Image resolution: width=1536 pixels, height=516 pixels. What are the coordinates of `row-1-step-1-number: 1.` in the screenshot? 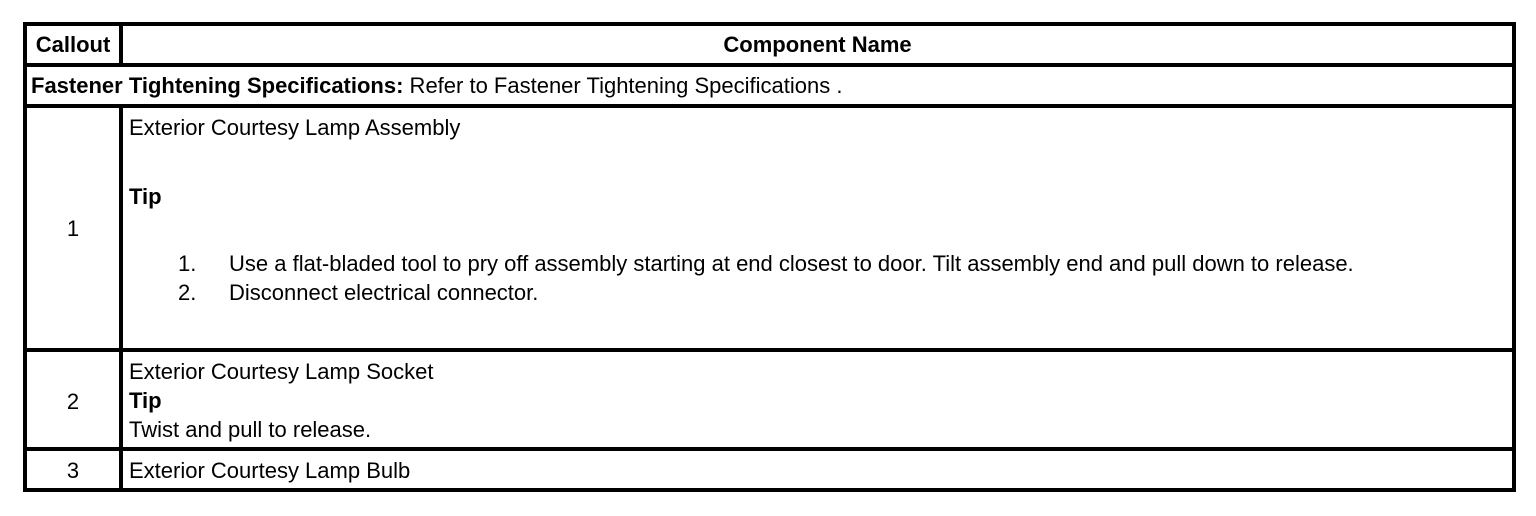 It's located at (187, 263).